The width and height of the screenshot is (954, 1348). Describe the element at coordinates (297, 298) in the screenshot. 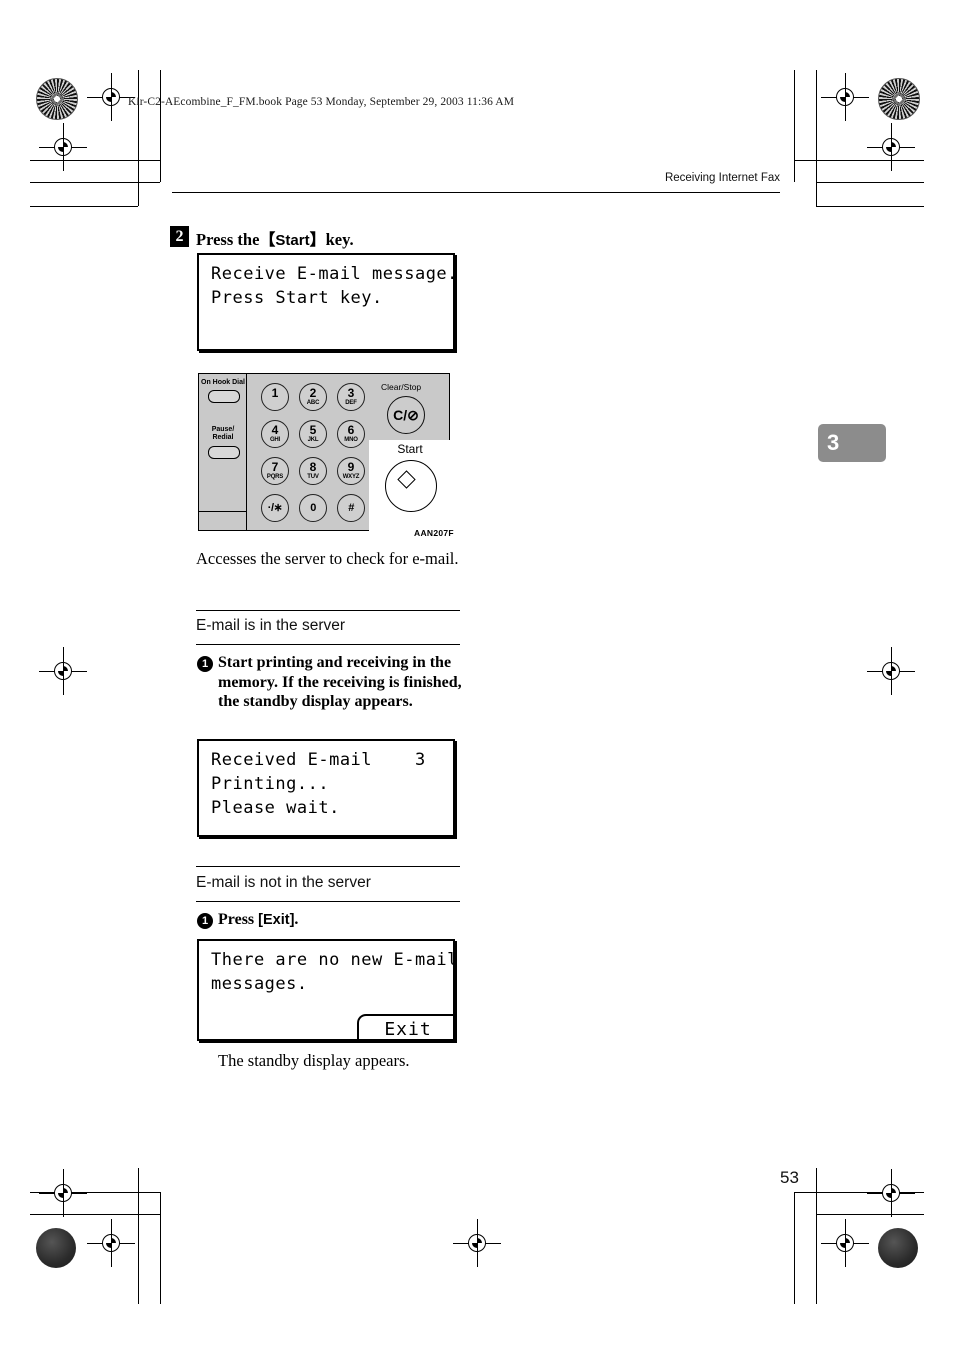

I see `lcd-line-2: Press Start key.` at that location.